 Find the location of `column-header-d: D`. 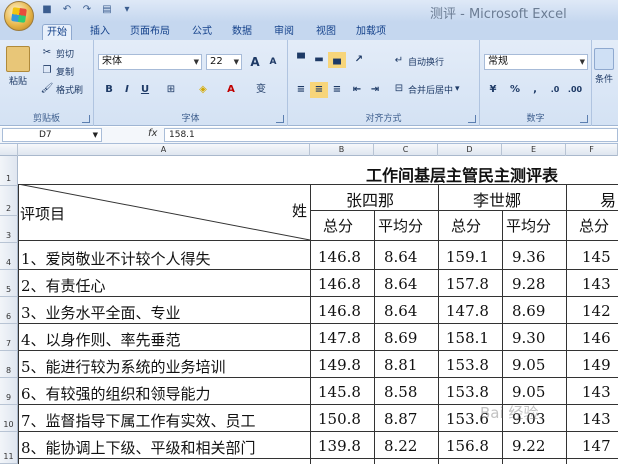

column-header-d: D is located at coordinates (470, 150).